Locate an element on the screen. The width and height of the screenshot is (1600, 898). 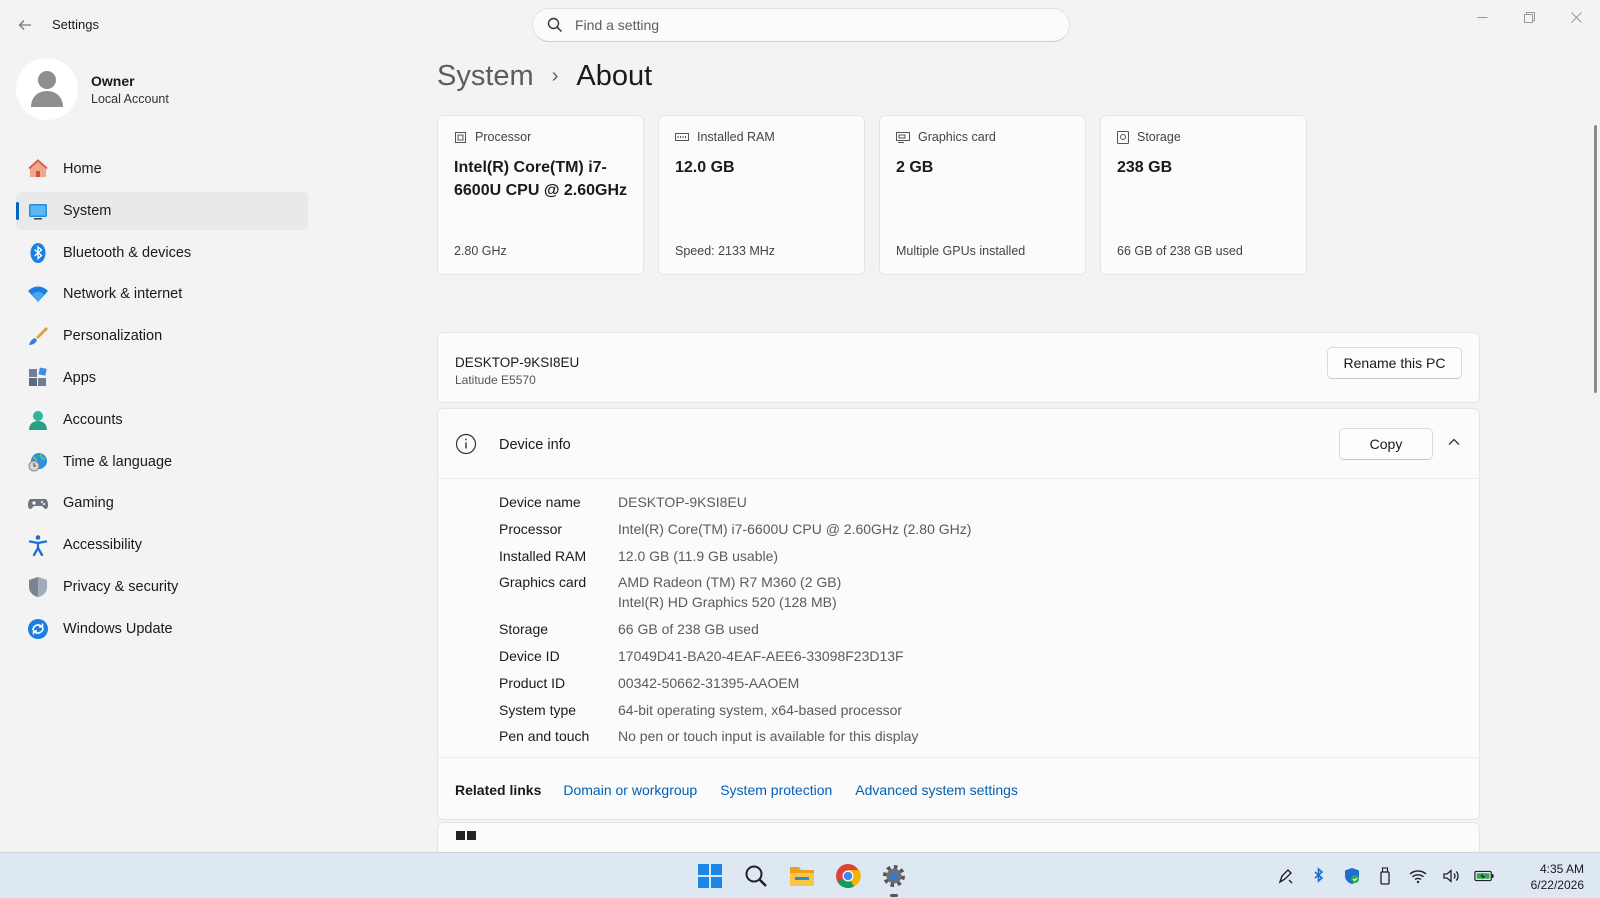
sidebar-item-personalization: Personalization is located at coordinates (162, 336).